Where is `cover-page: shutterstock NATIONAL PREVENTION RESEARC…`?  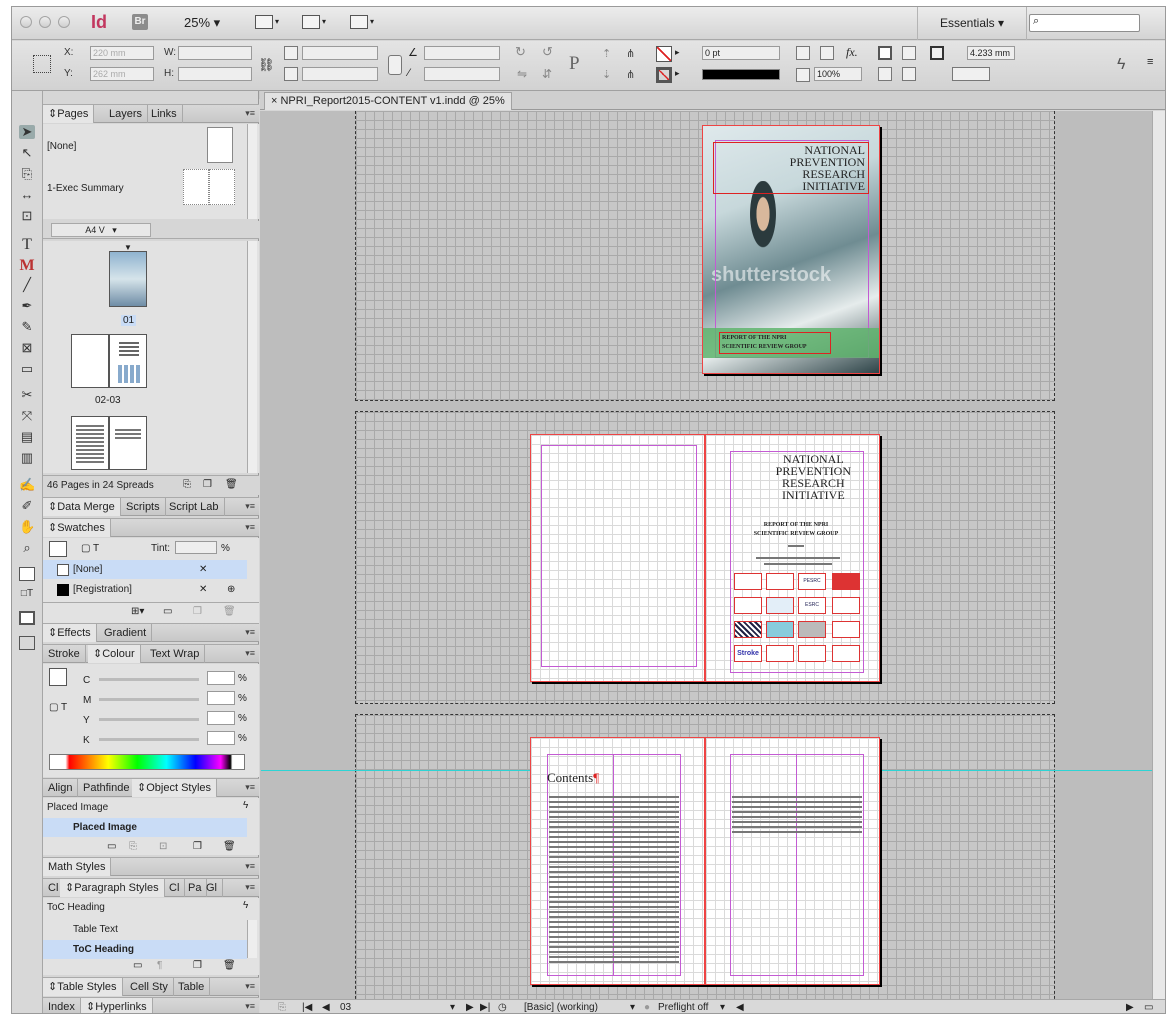 cover-page: shutterstock NATIONAL PREVENTION RESEARC… is located at coordinates (791, 249).